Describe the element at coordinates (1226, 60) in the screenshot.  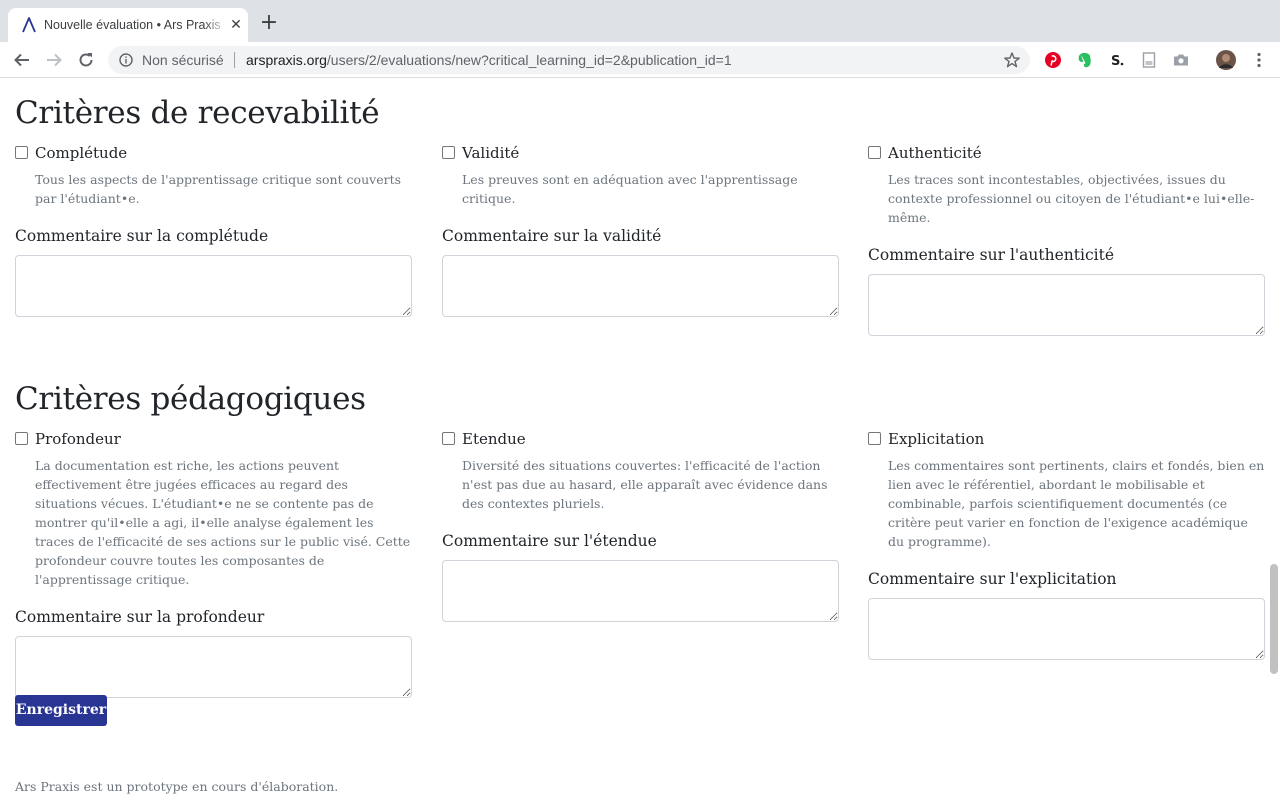
I see `avatar` at that location.